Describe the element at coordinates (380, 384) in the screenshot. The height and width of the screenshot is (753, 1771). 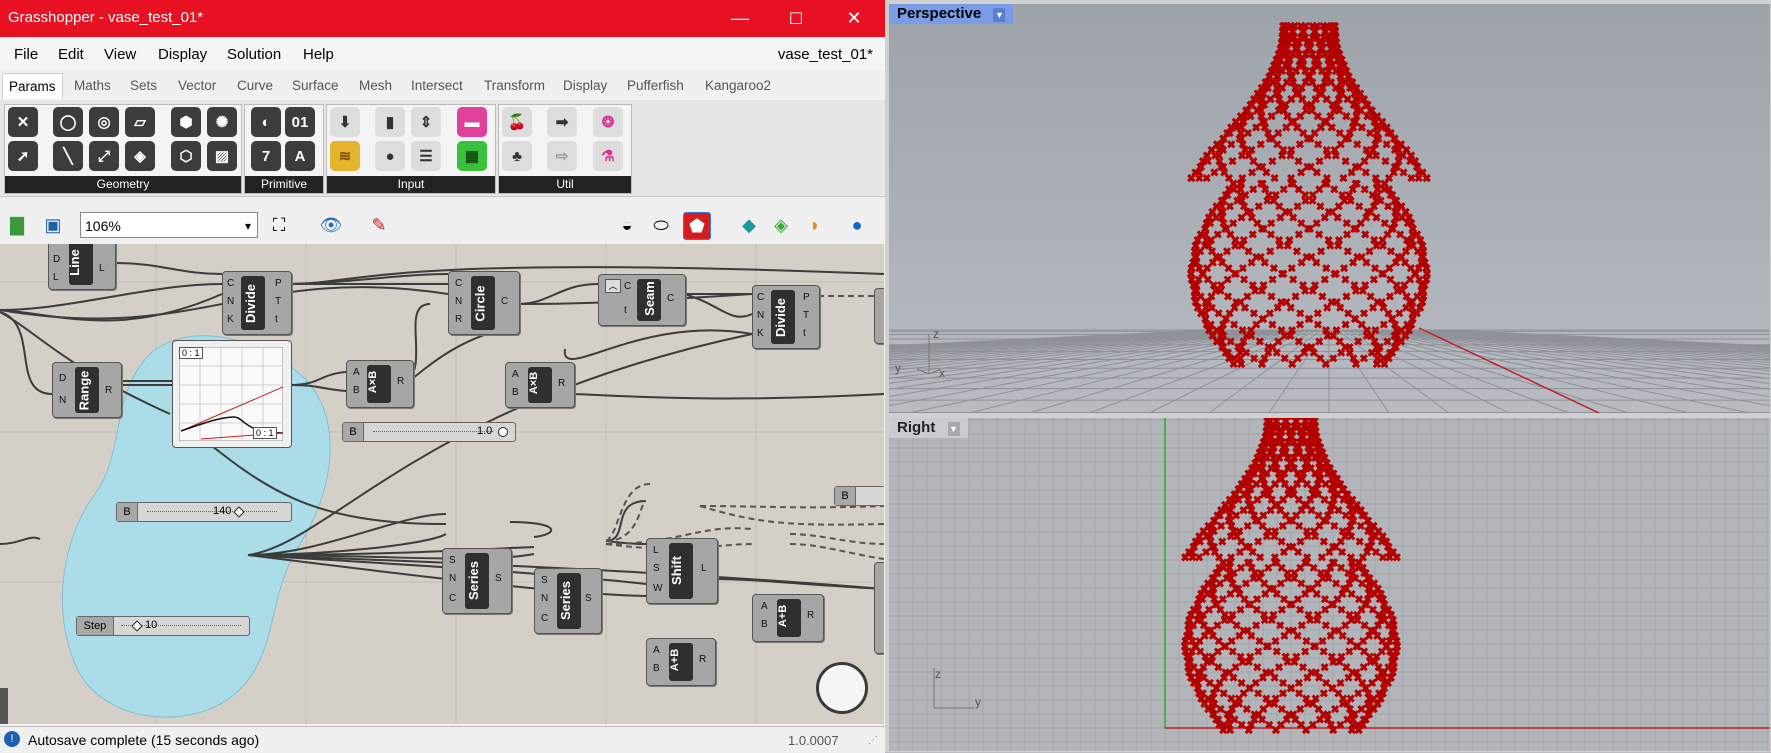
I see `multiplication-component-1: A×B A B R` at that location.